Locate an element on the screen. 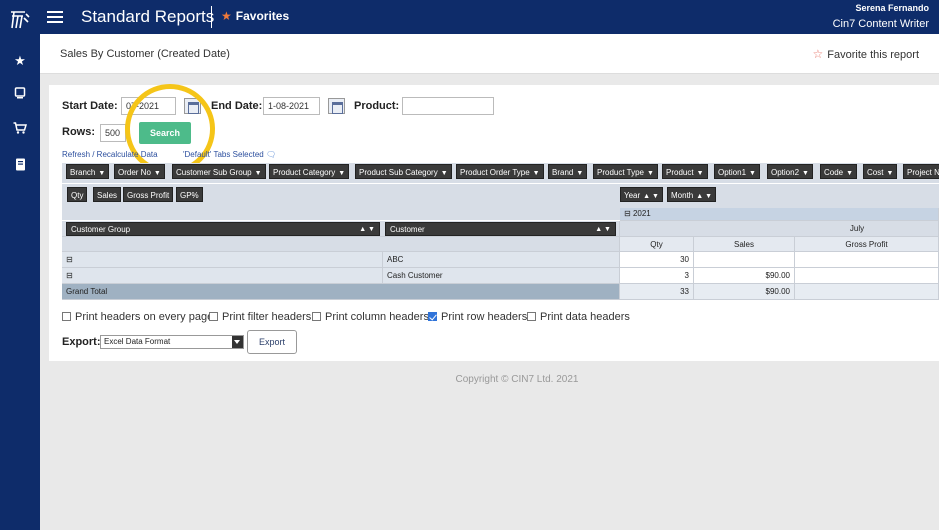 Image resolution: width=939 pixels, height=530 pixels. print-headers-every-page-option: Print headers on every page is located at coordinates (137, 317).